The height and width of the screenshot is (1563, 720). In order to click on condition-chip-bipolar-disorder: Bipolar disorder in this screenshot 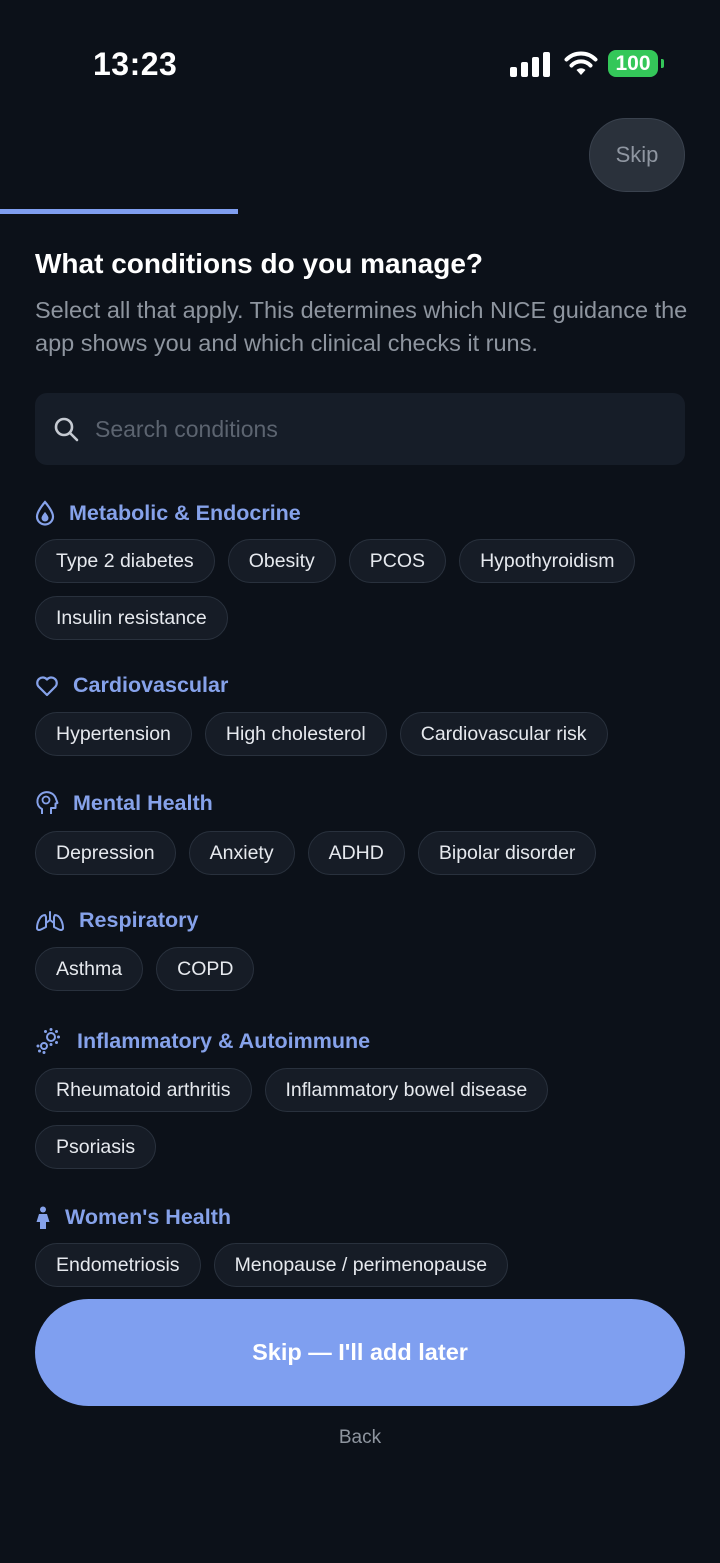, I will do `click(507, 853)`.